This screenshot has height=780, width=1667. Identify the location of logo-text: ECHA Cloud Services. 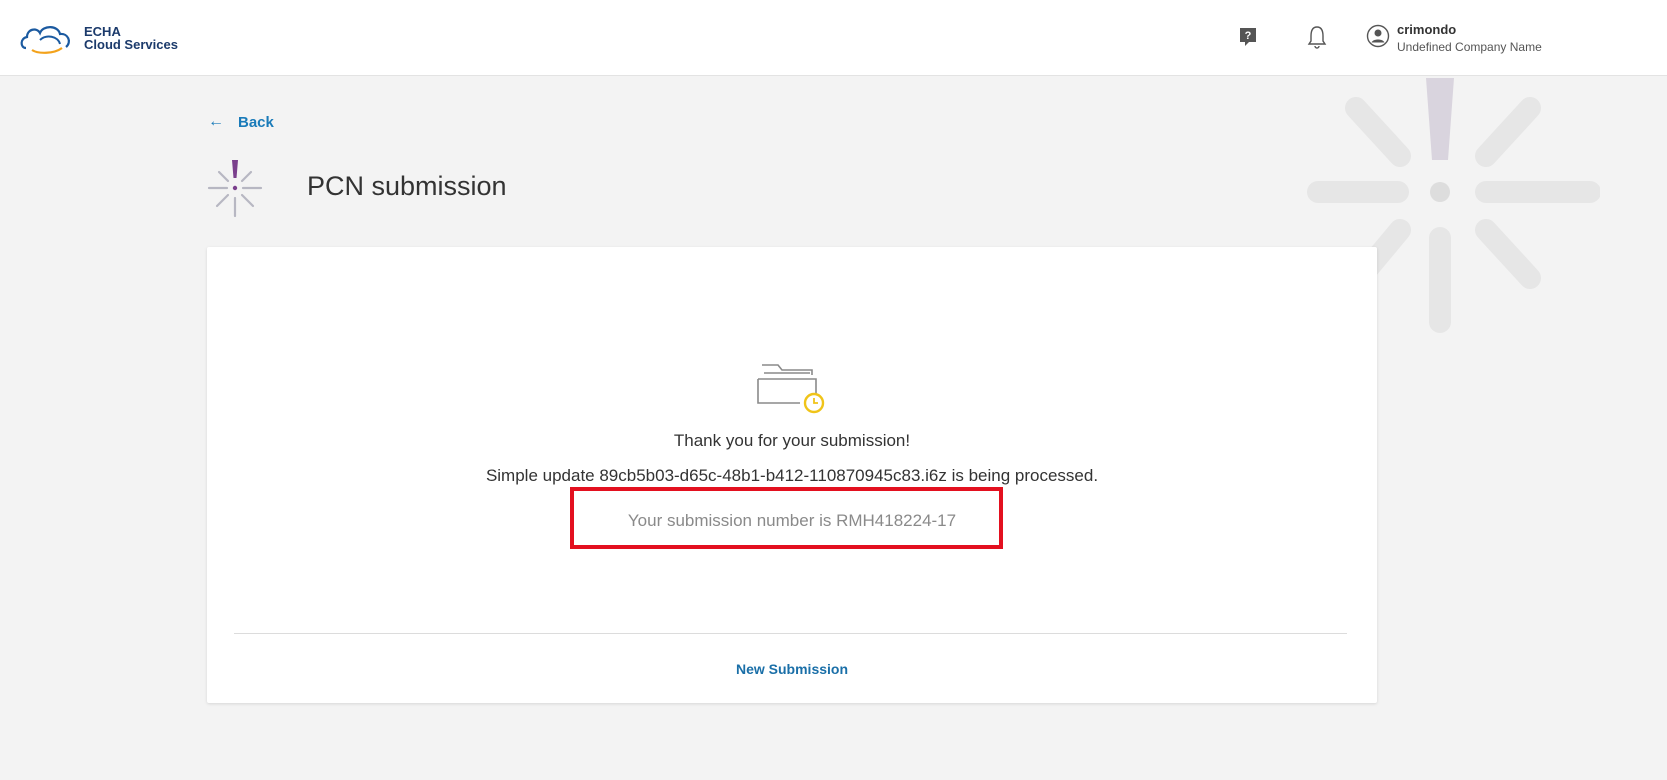
(131, 38).